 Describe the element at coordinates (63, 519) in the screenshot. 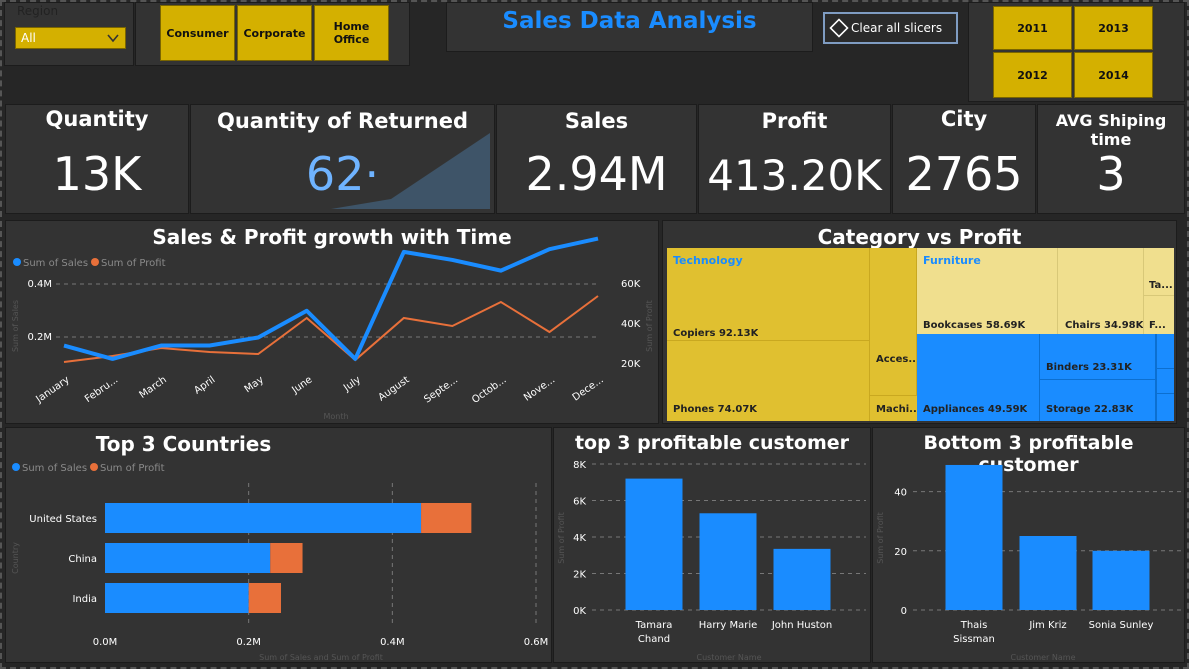

I see `y-tick-label: United States` at that location.